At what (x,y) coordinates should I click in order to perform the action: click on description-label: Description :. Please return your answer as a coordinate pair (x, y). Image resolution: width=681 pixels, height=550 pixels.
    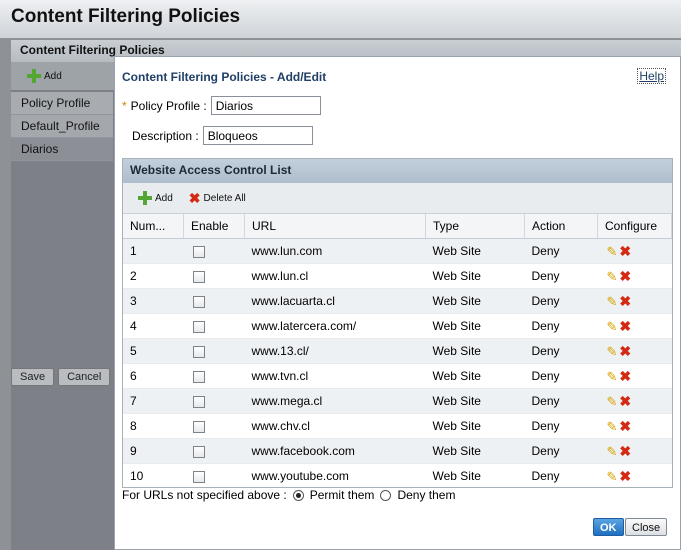
    Looking at the image, I should click on (165, 135).